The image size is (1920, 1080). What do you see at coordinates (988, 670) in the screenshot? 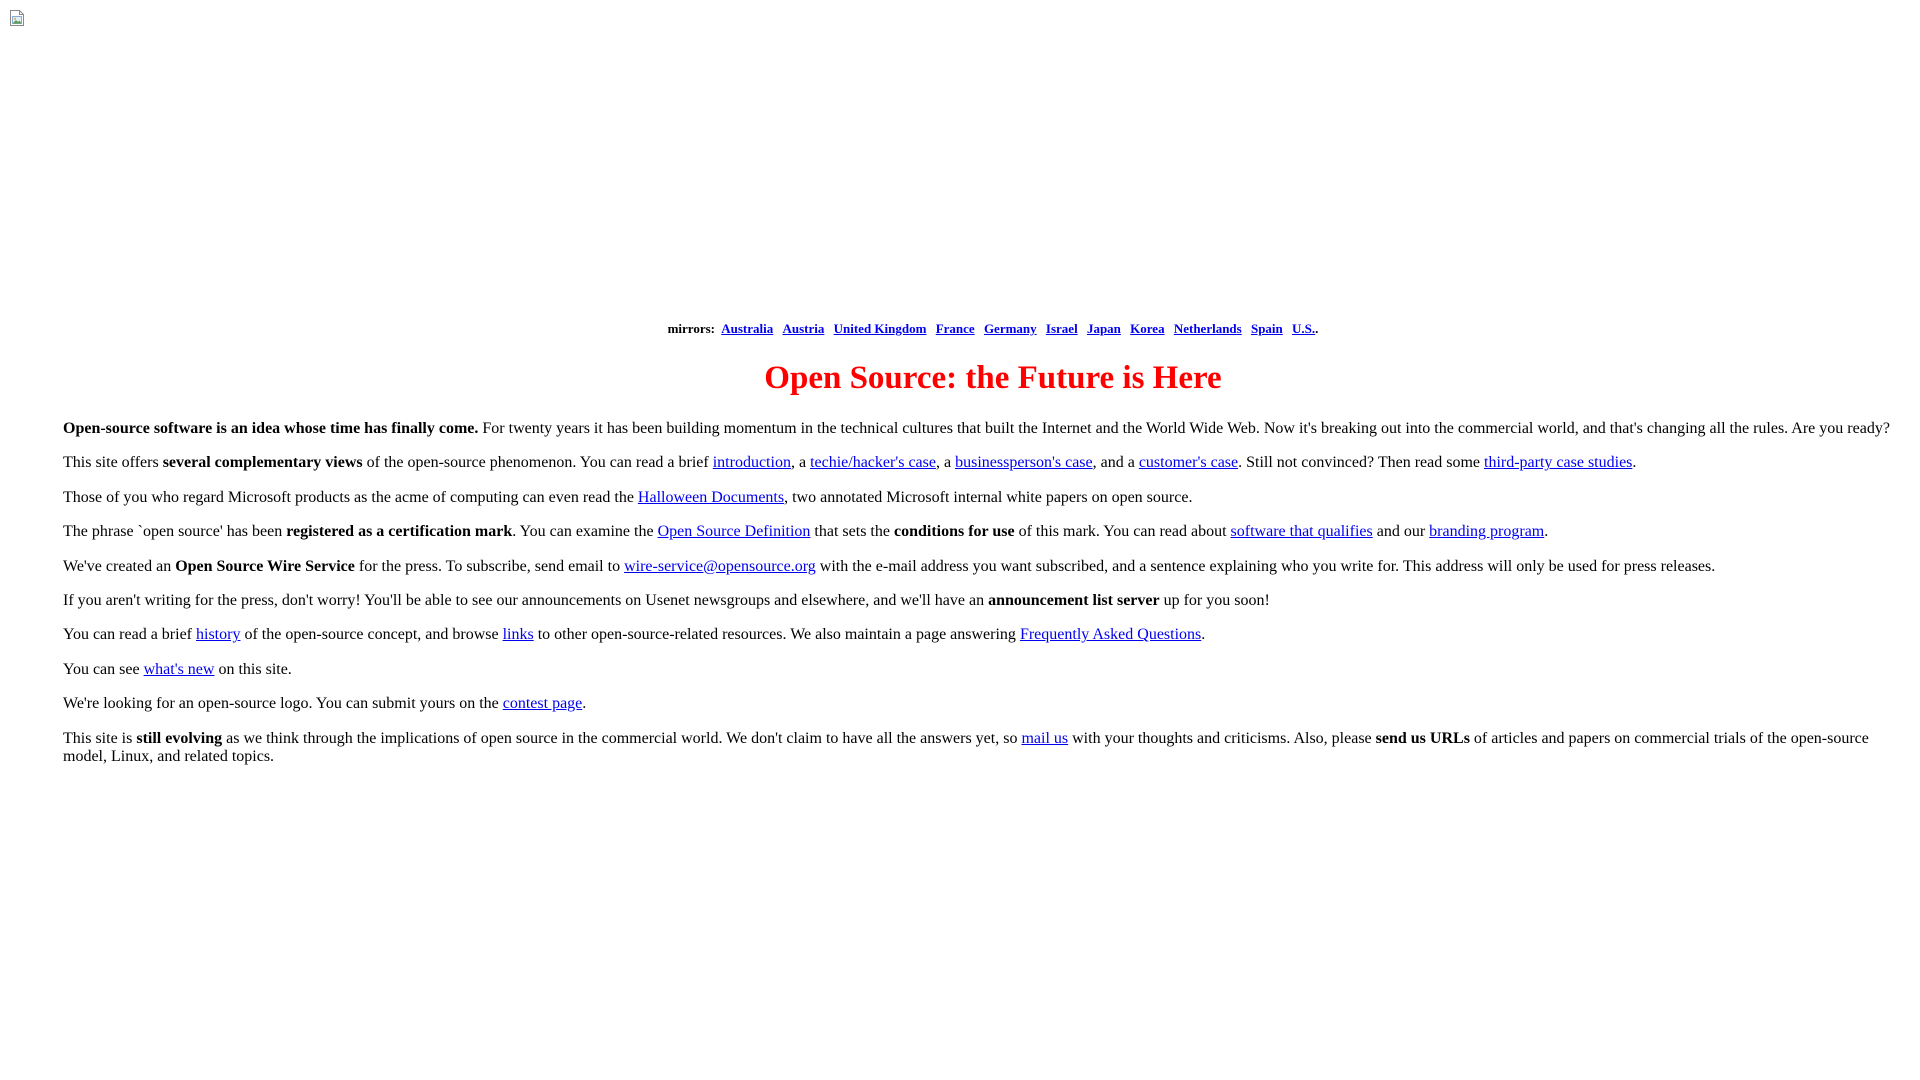
I see `paragraph-whats-new: You can see what's new on this site.` at bounding box center [988, 670].